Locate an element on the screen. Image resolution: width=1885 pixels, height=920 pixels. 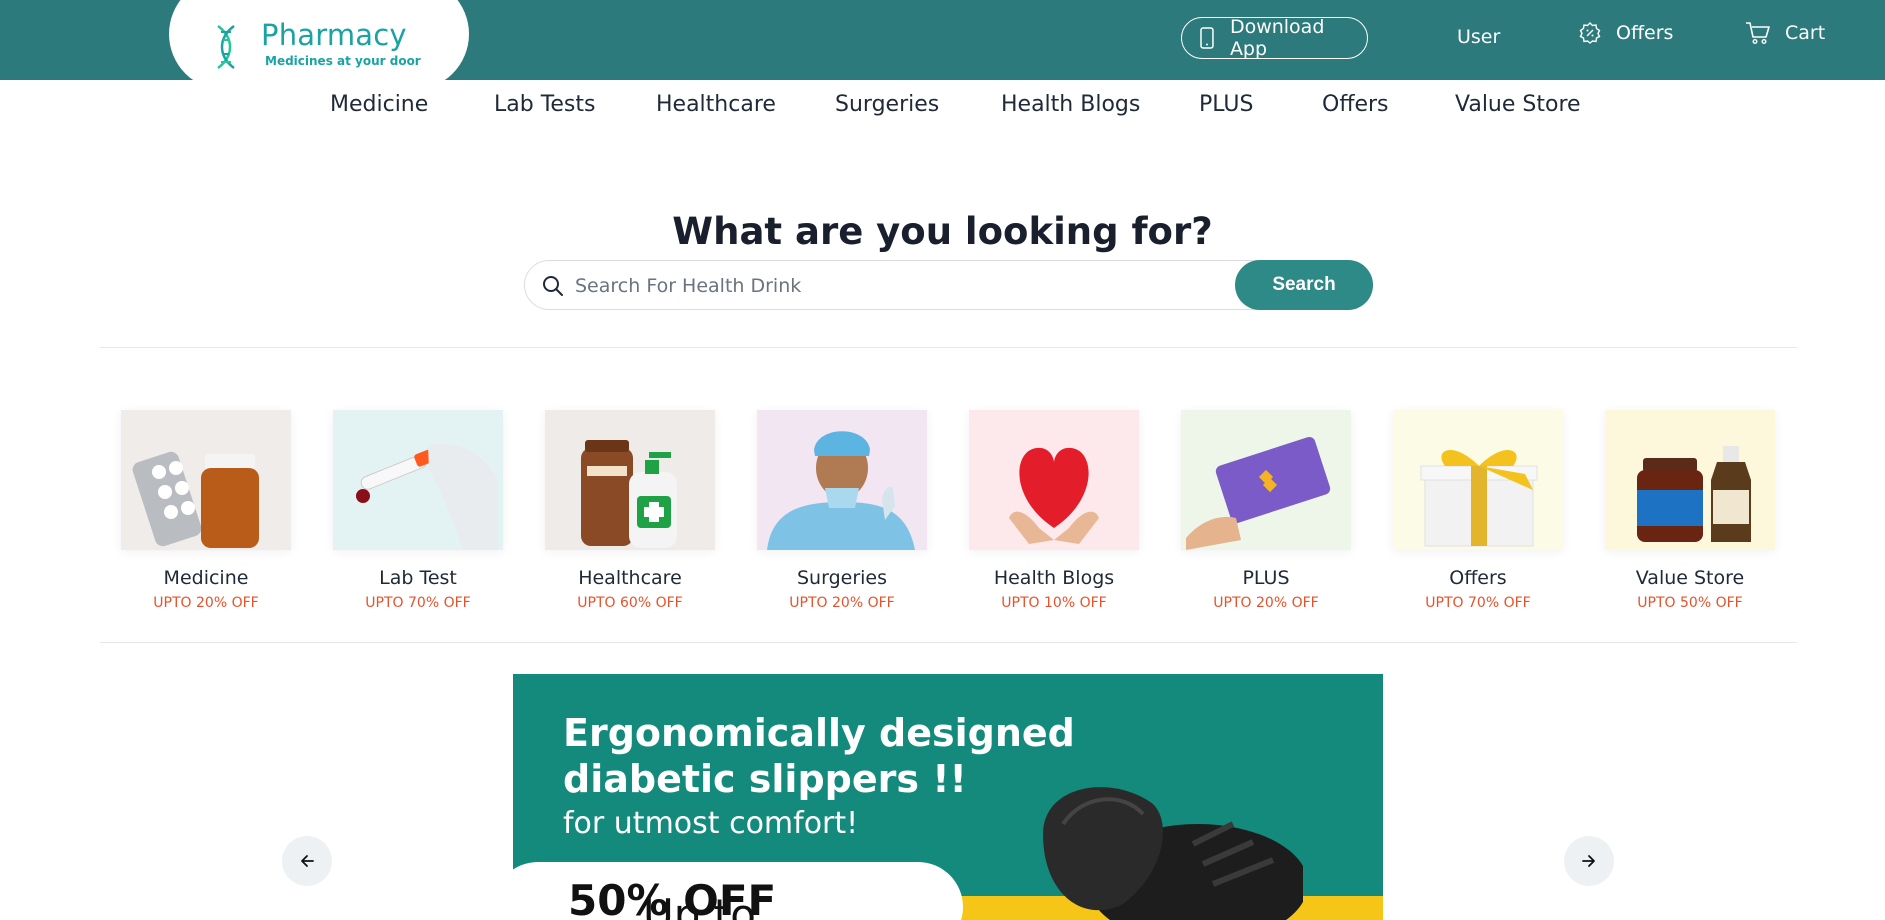
banner-subline: for utmost comfort! is located at coordinates (711, 823).